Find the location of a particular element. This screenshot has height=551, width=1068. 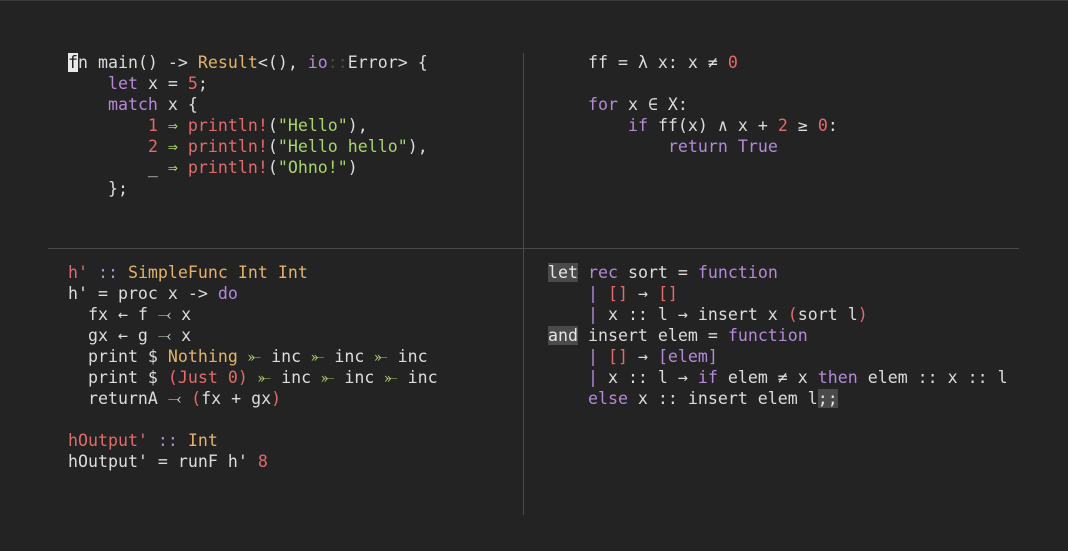

code-token: then is located at coordinates (837, 377).